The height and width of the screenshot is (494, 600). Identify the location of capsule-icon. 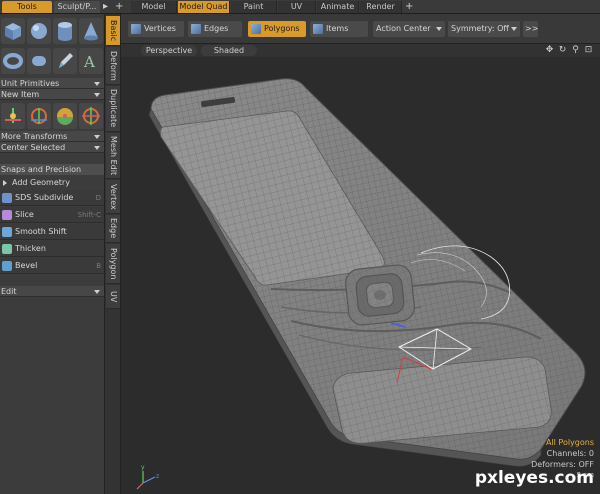
(39, 61).